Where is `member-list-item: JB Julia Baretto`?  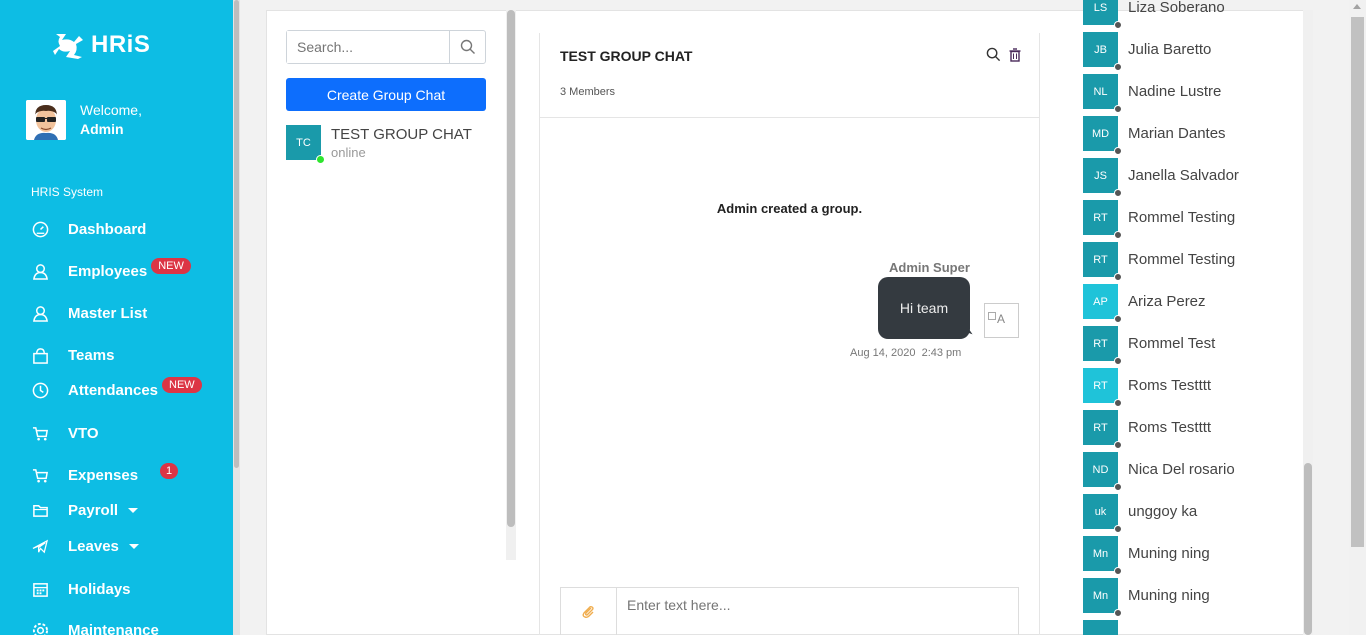 member-list-item: JB Julia Baretto is located at coordinates (1147, 51).